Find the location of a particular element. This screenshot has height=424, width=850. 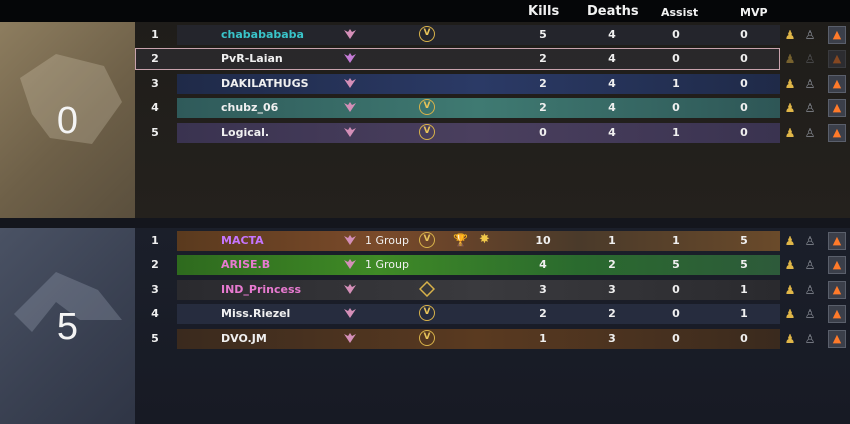

player-name: Logical. is located at coordinates (245, 132).